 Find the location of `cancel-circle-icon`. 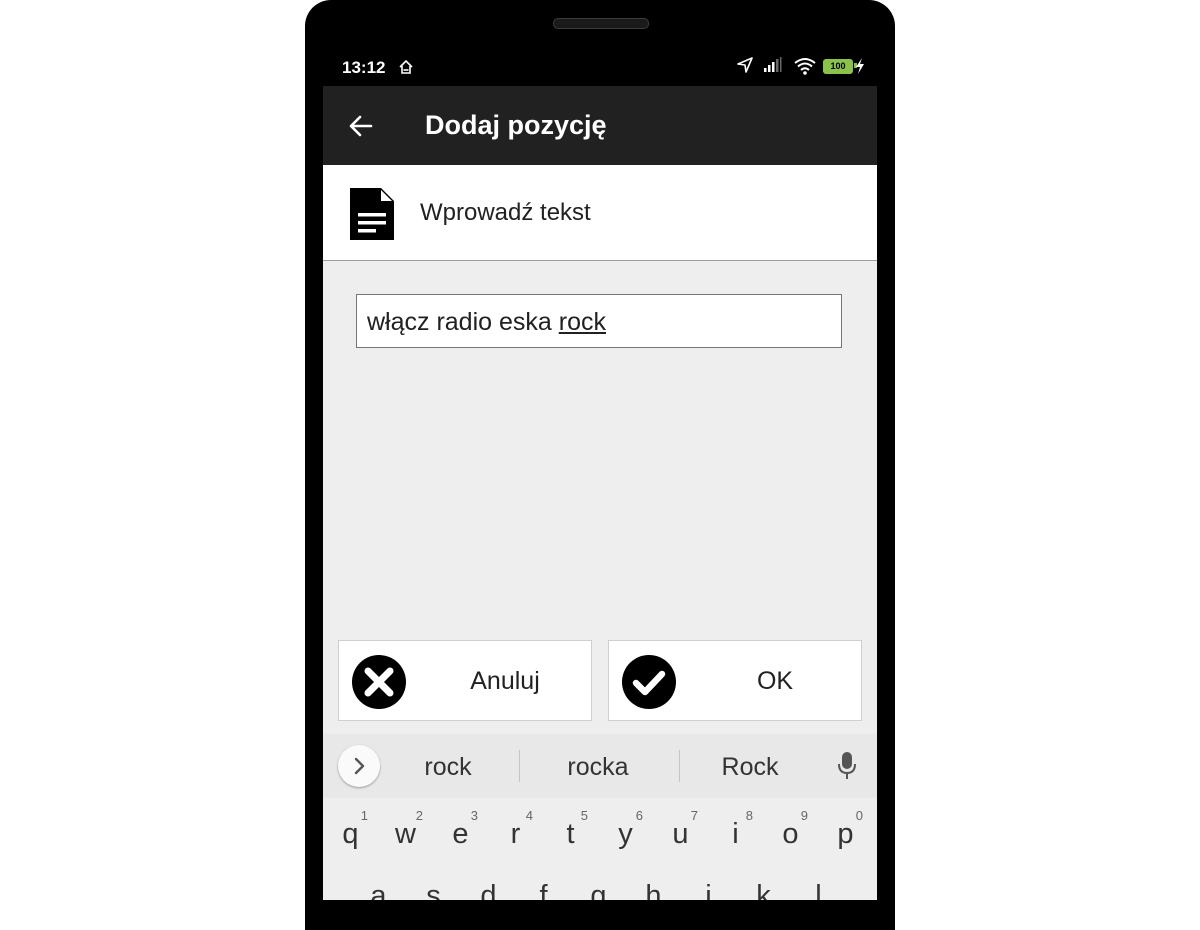

cancel-circle-icon is located at coordinates (379, 684).